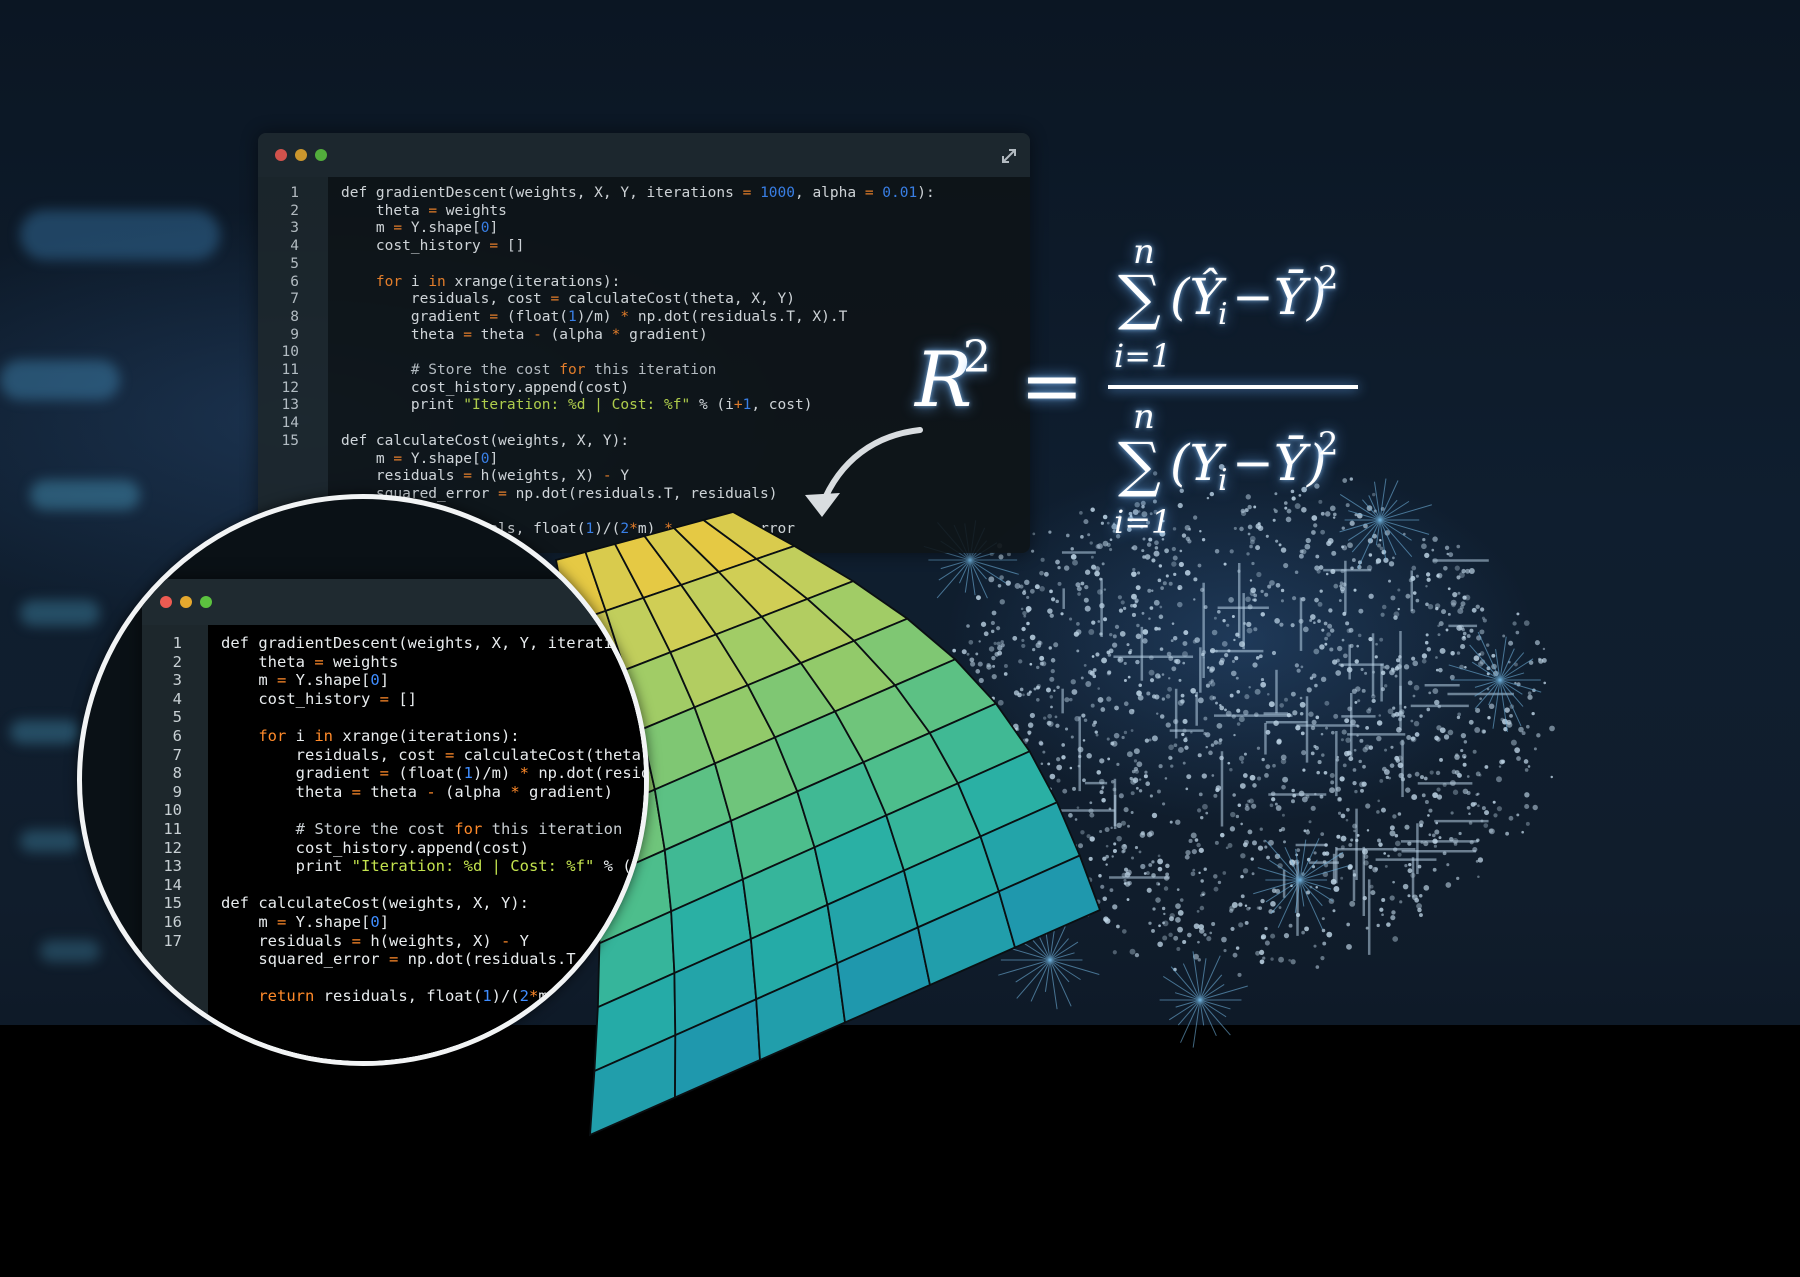 Image resolution: width=1800 pixels, height=1277 pixels. Describe the element at coordinates (1052, 385) in the screenshot. I see `formula-equals: =` at that location.